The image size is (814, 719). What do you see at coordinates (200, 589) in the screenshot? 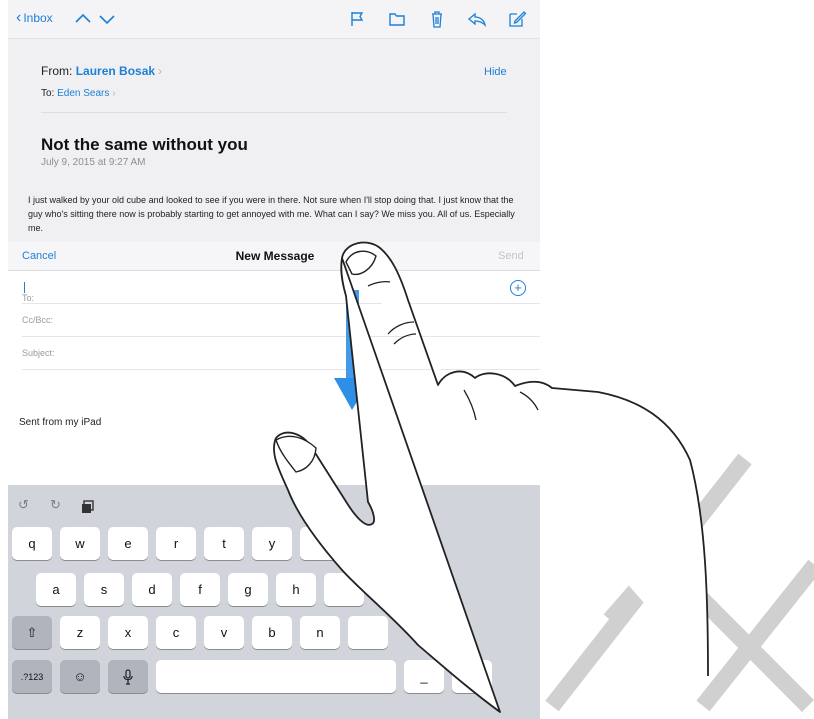
I see `key-f: f` at bounding box center [200, 589].